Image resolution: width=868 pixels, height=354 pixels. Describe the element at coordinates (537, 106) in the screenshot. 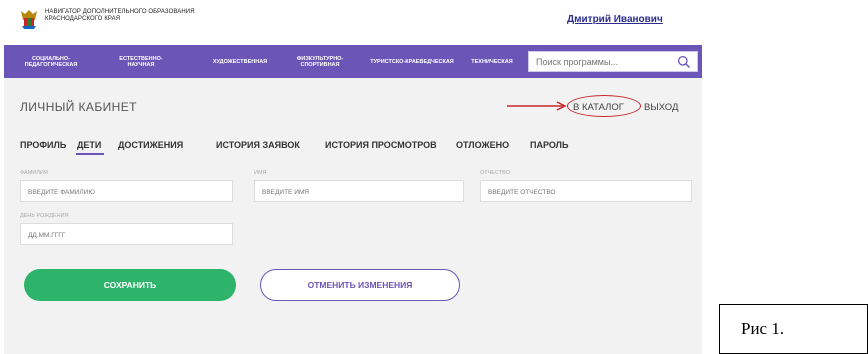

I see `arrow-right-icon` at that location.